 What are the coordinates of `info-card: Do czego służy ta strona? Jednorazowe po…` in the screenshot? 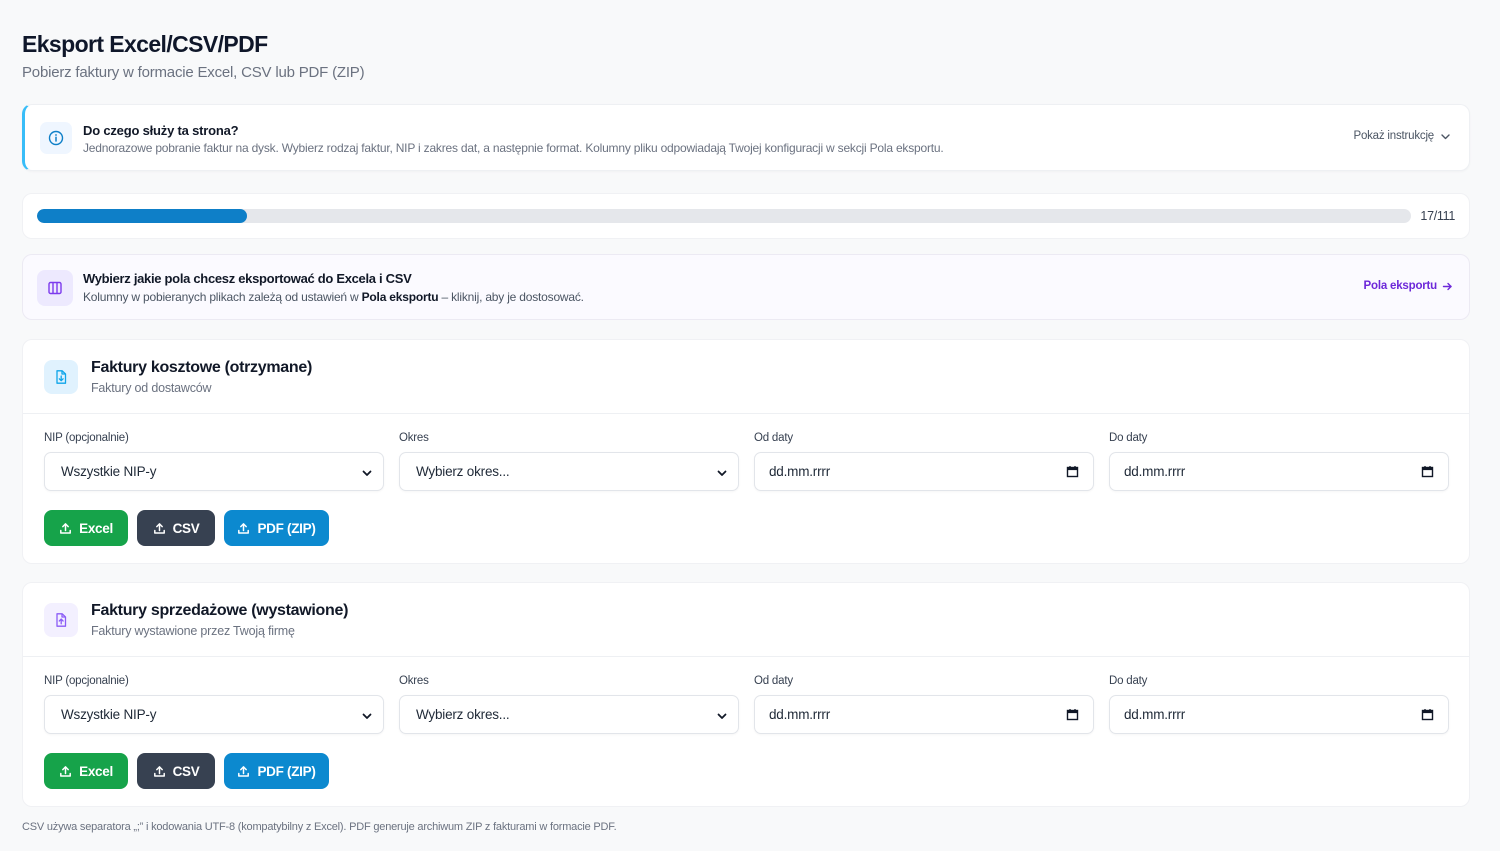 It's located at (746, 137).